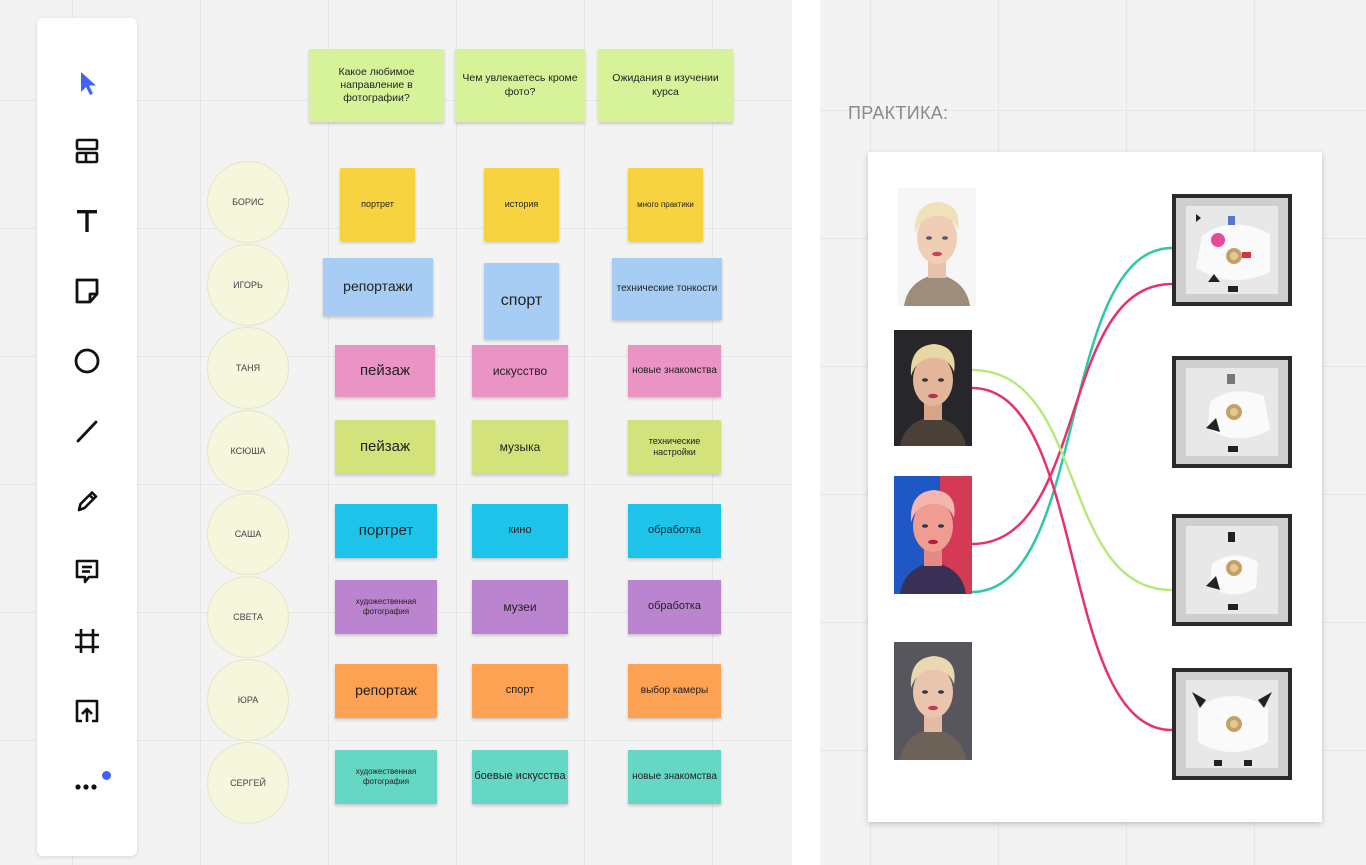 Image resolution: width=1366 pixels, height=865 pixels. What do you see at coordinates (87, 361) in the screenshot?
I see `shape-circle-icon` at bounding box center [87, 361].